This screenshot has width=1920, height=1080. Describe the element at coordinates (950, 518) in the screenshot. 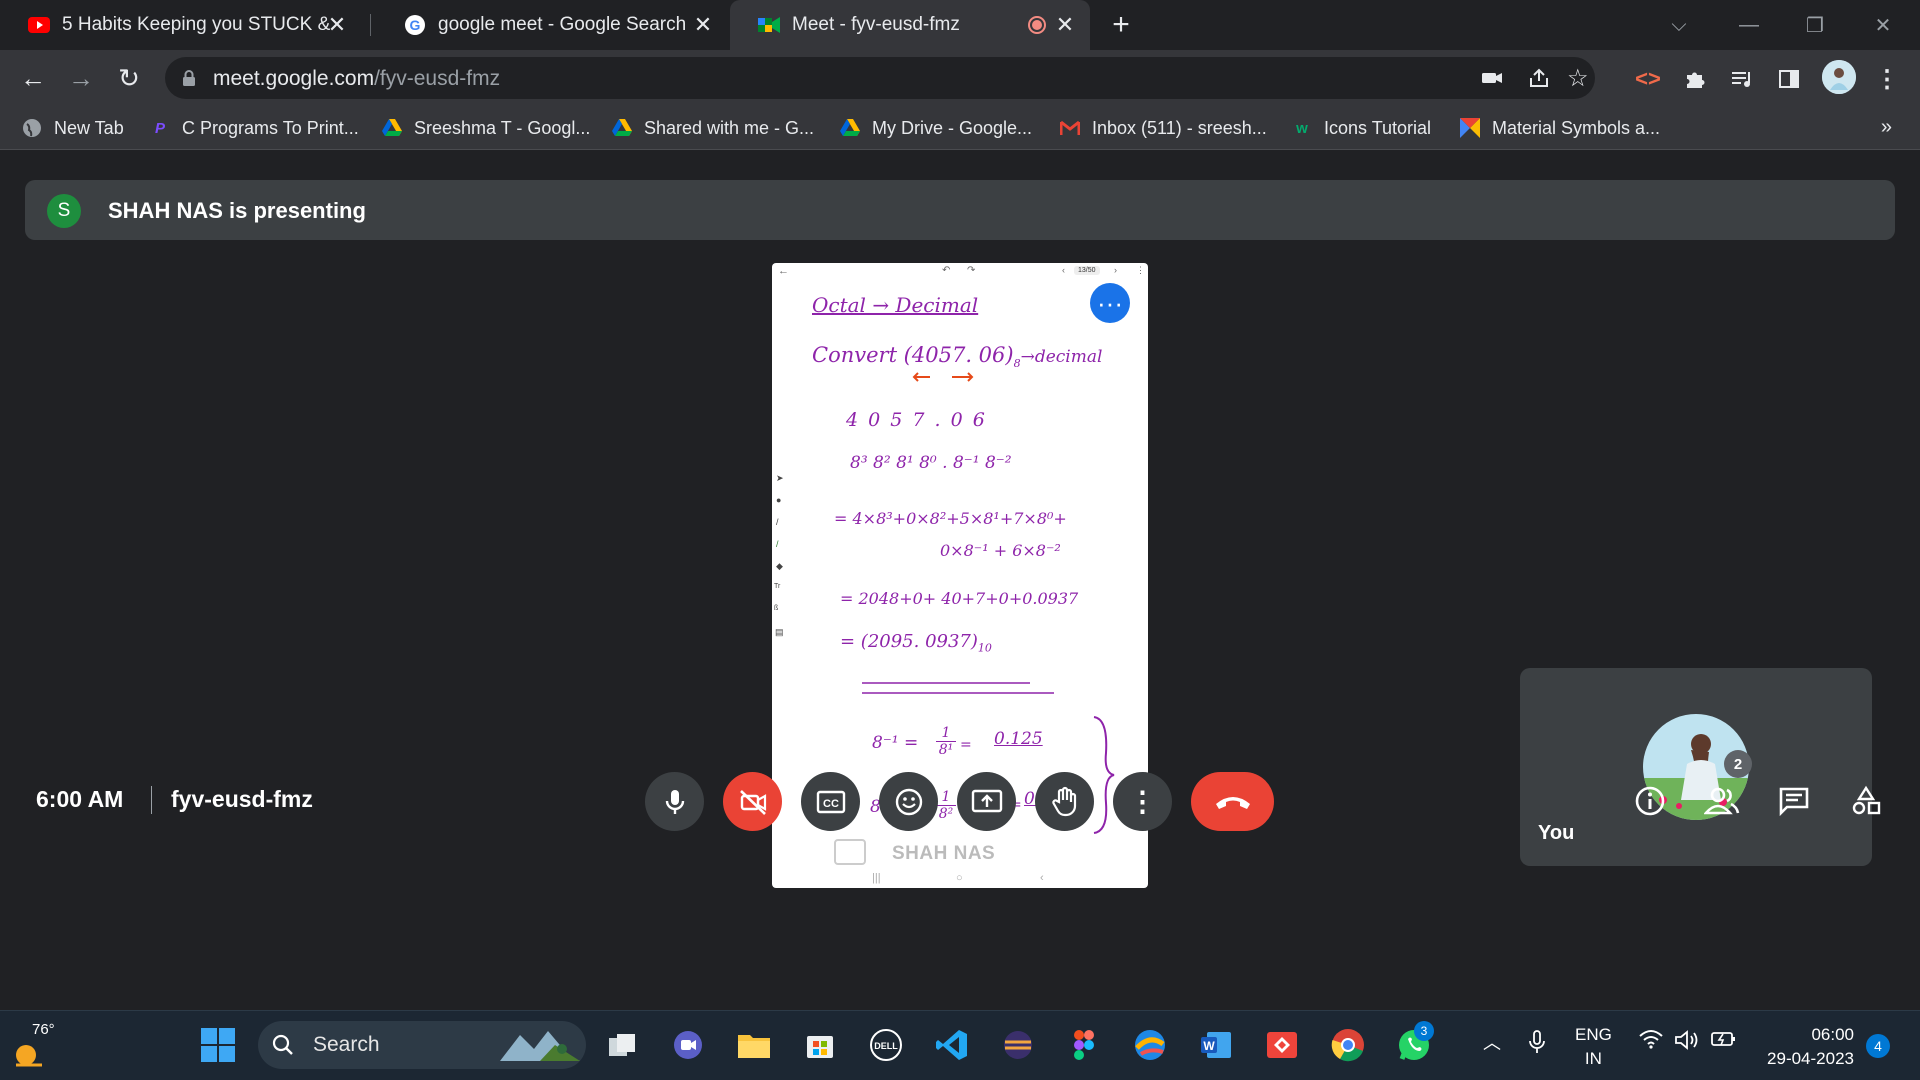

I see `note-expand-line1: = 4×8³+0×8²+5×8¹+7×8⁰+` at that location.